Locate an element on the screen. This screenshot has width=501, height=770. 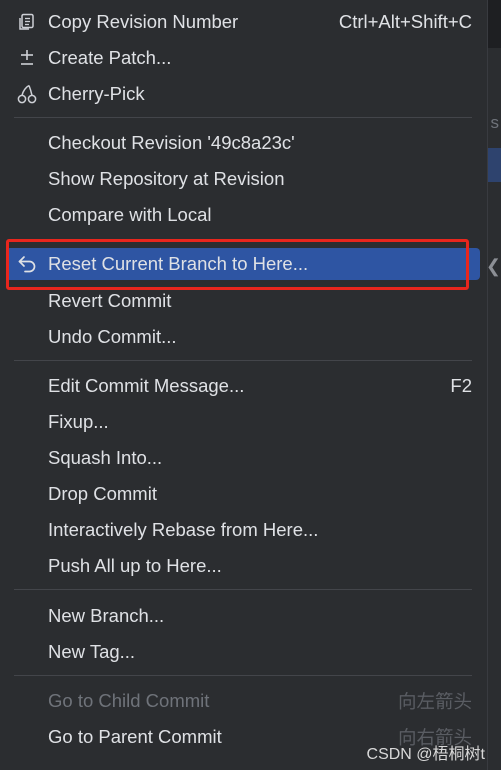
menu-item-checkout-revision: Checkout Revision '49c8a23c' is located at coordinates (243, 143).